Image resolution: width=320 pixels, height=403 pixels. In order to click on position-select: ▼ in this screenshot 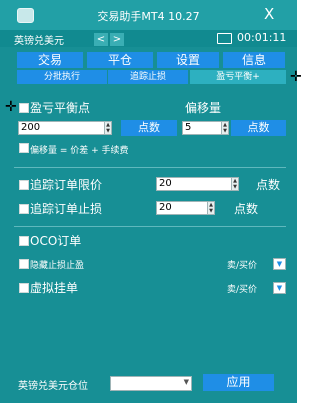, I will do `click(151, 383)`.